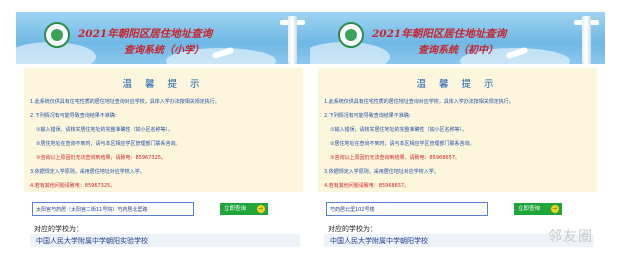 The height and width of the screenshot is (263, 618). Describe the element at coordinates (570, 237) in the screenshot. I see `watermark: 邻友圈` at that location.